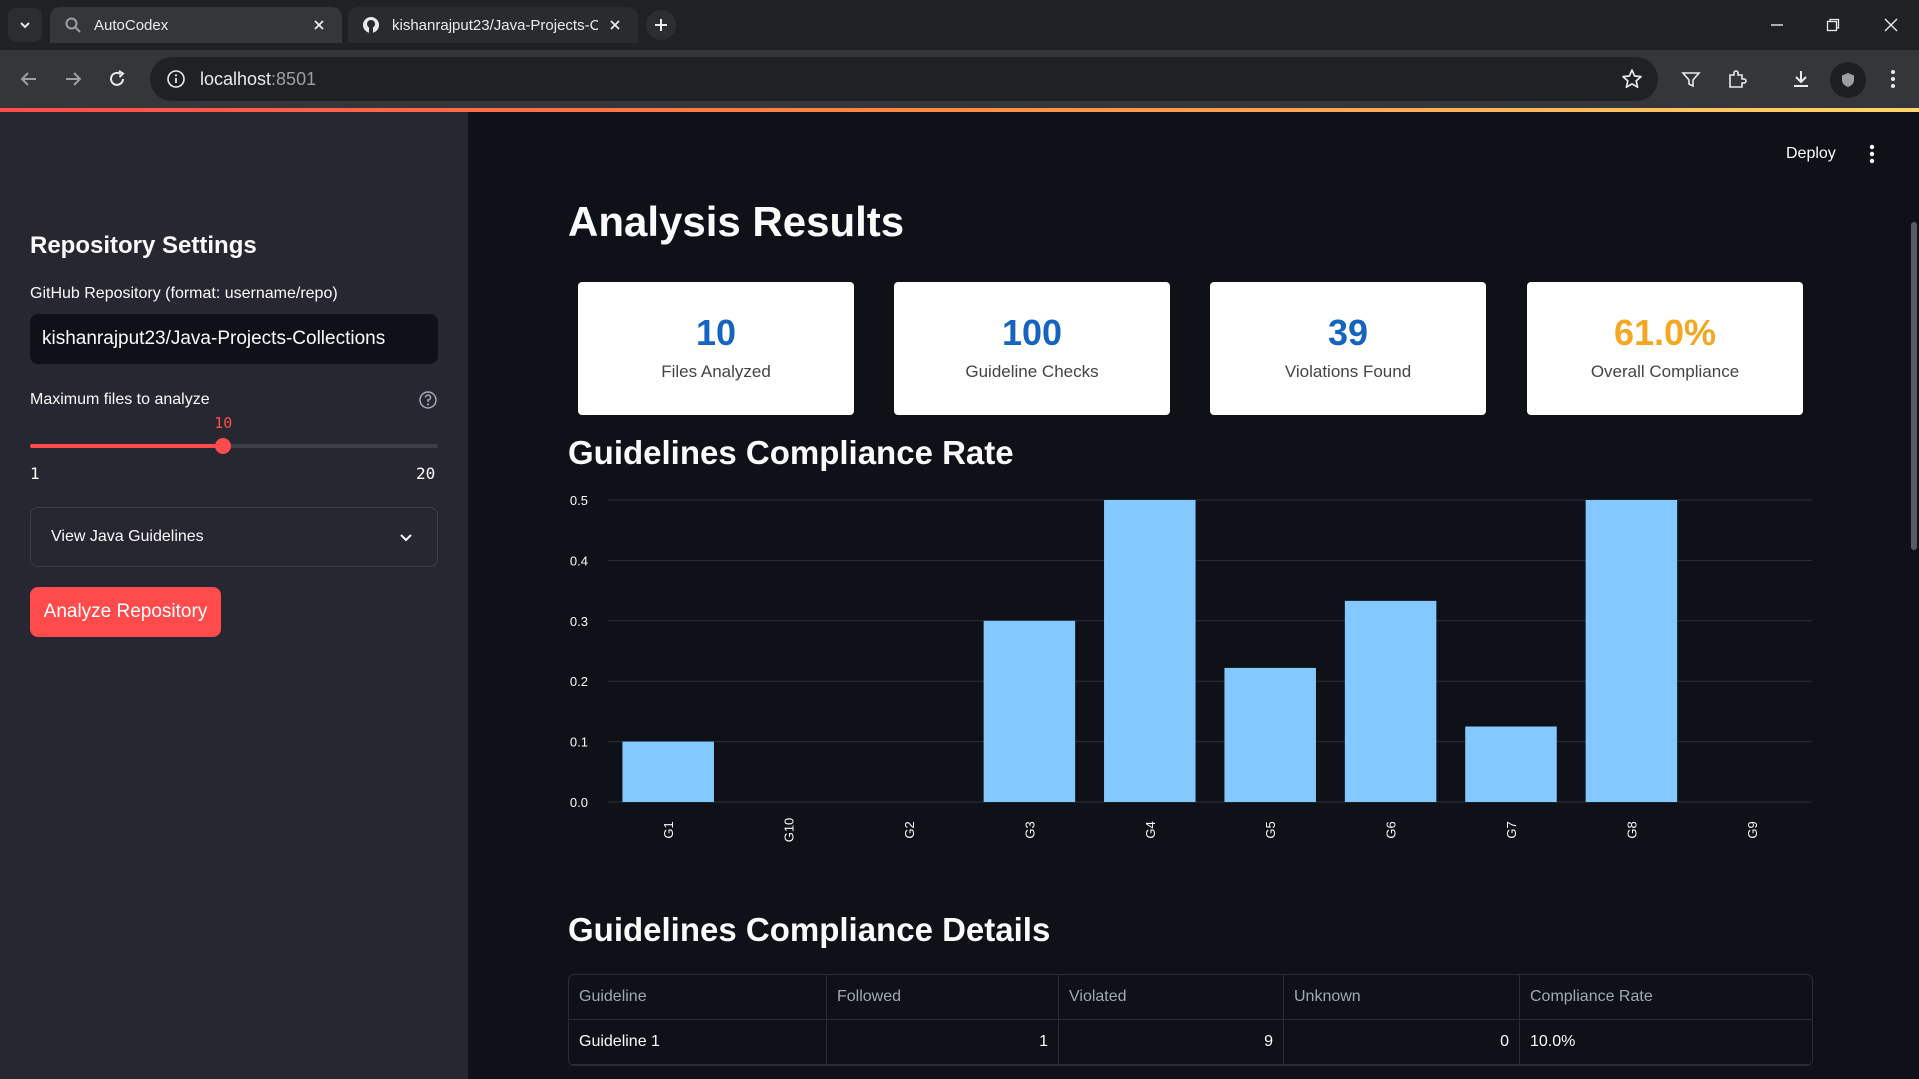 Image resolution: width=1919 pixels, height=1079 pixels. I want to click on minimize-button, so click(1777, 25).